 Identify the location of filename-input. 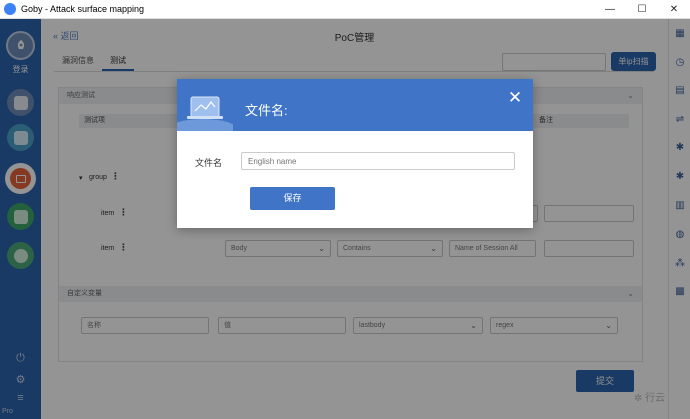
(378, 161).